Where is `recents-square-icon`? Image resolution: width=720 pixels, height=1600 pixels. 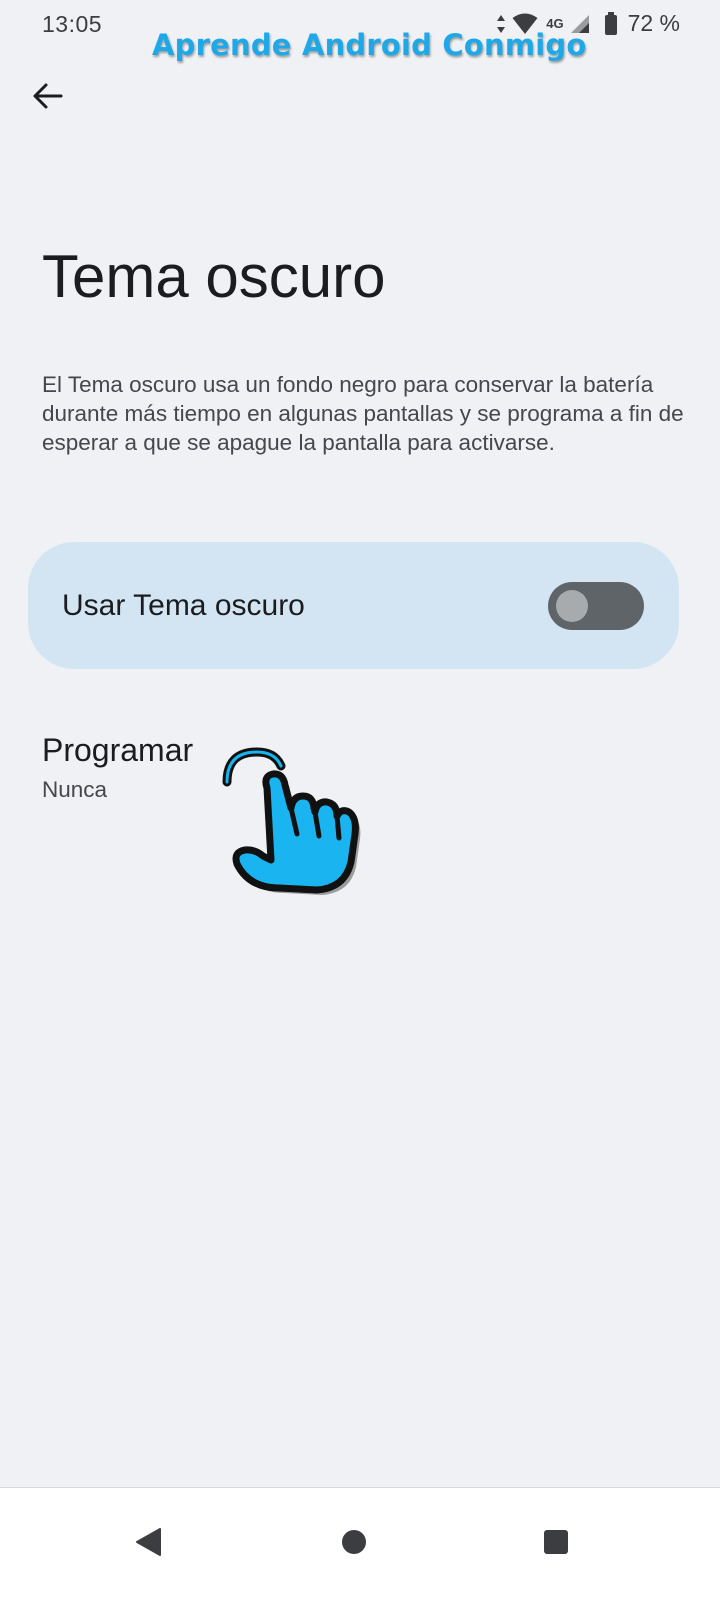
recents-square-icon is located at coordinates (556, 1542).